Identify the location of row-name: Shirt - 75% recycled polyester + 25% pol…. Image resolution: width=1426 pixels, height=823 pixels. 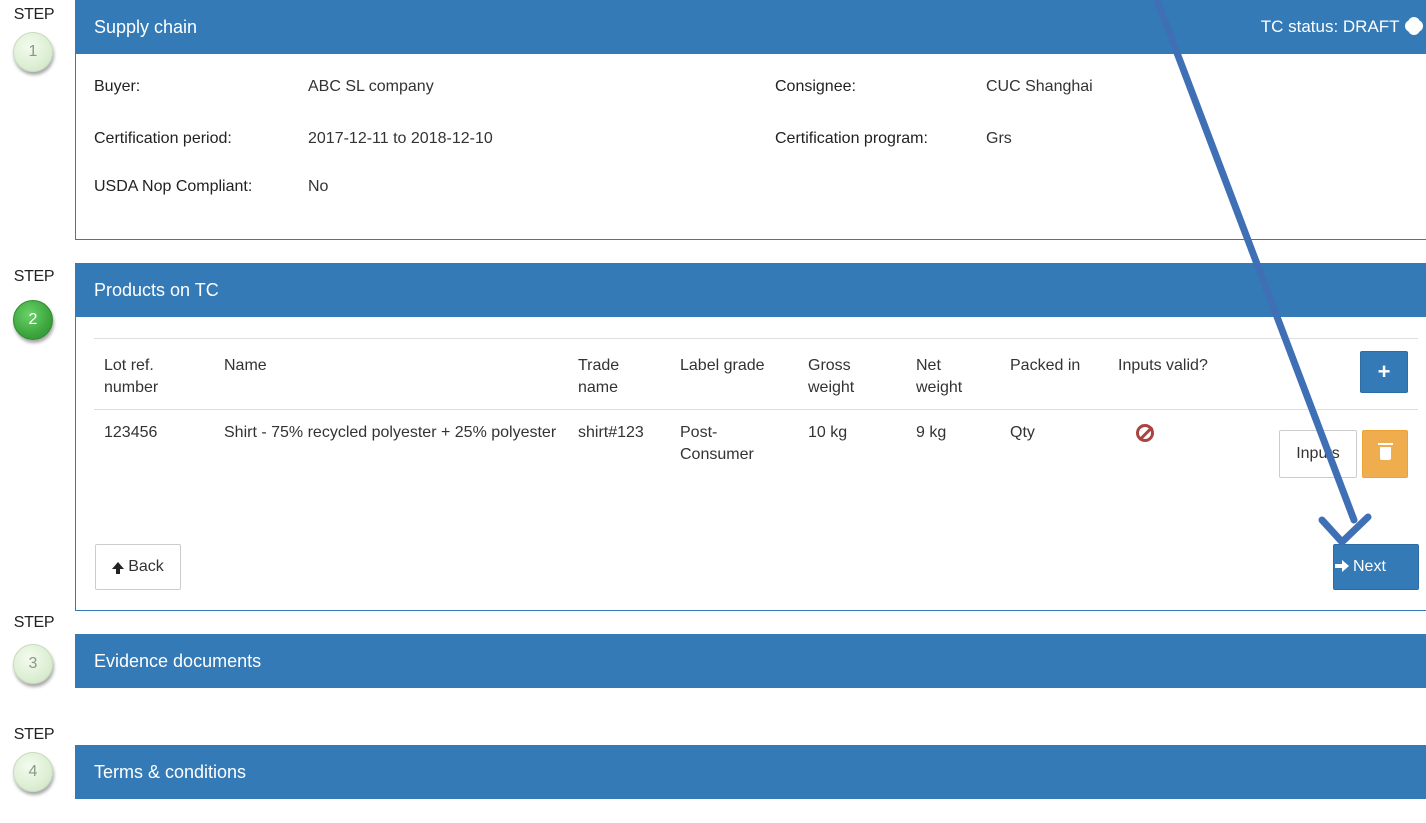
(390, 432).